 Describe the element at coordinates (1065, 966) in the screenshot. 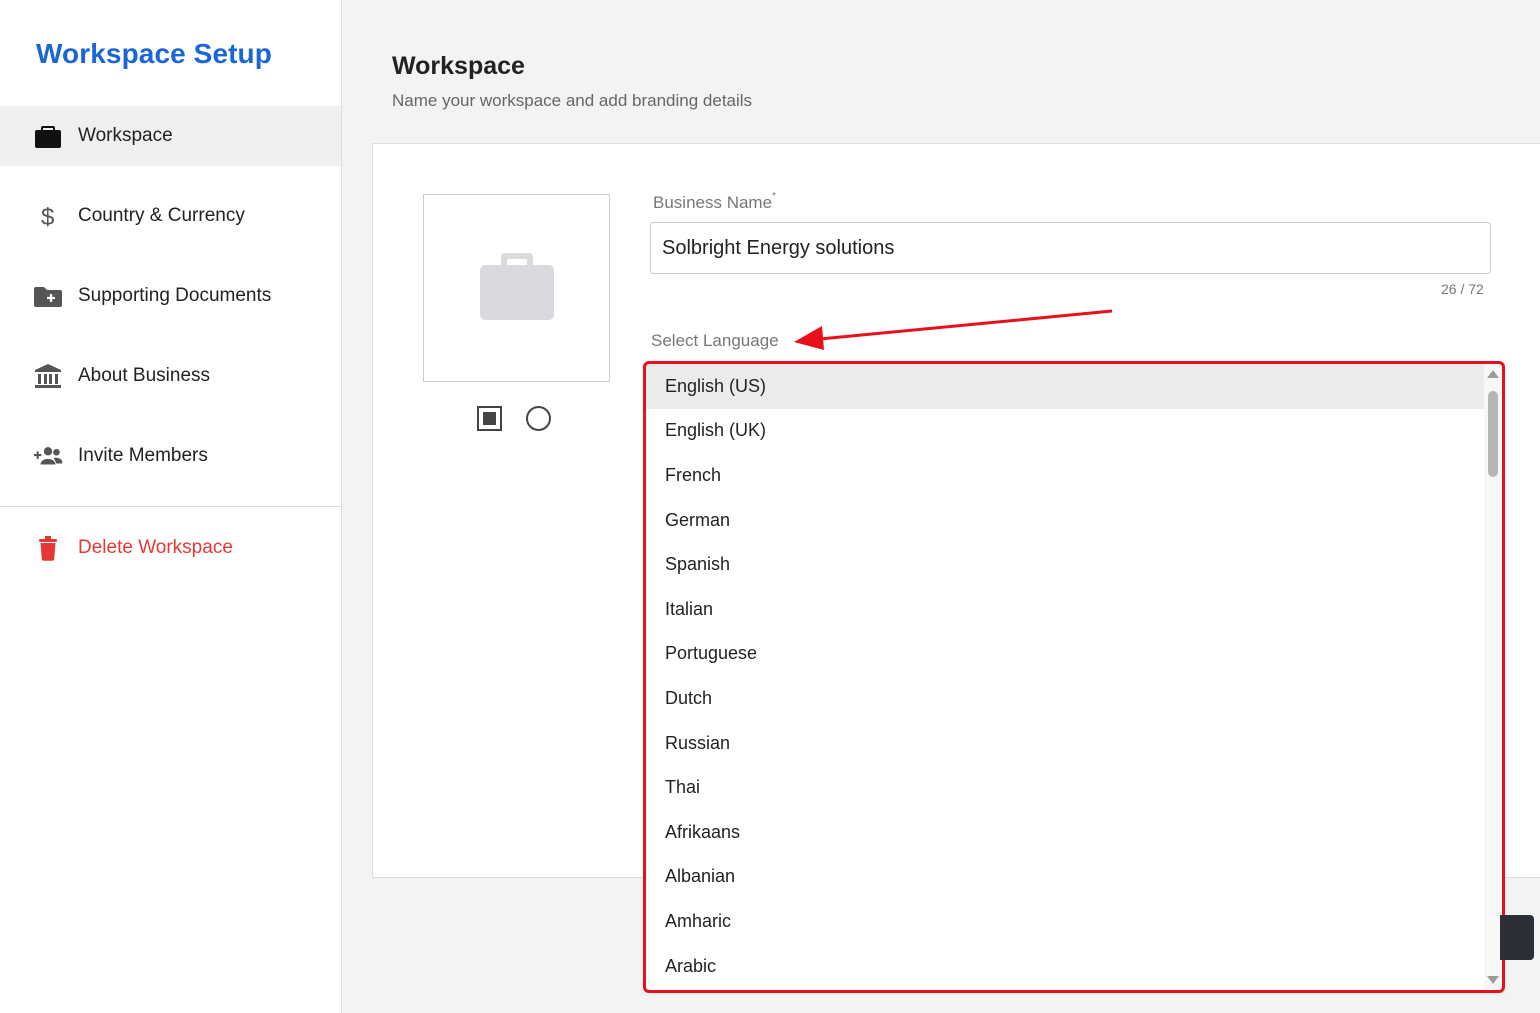

I see `language-option: Arabic` at that location.